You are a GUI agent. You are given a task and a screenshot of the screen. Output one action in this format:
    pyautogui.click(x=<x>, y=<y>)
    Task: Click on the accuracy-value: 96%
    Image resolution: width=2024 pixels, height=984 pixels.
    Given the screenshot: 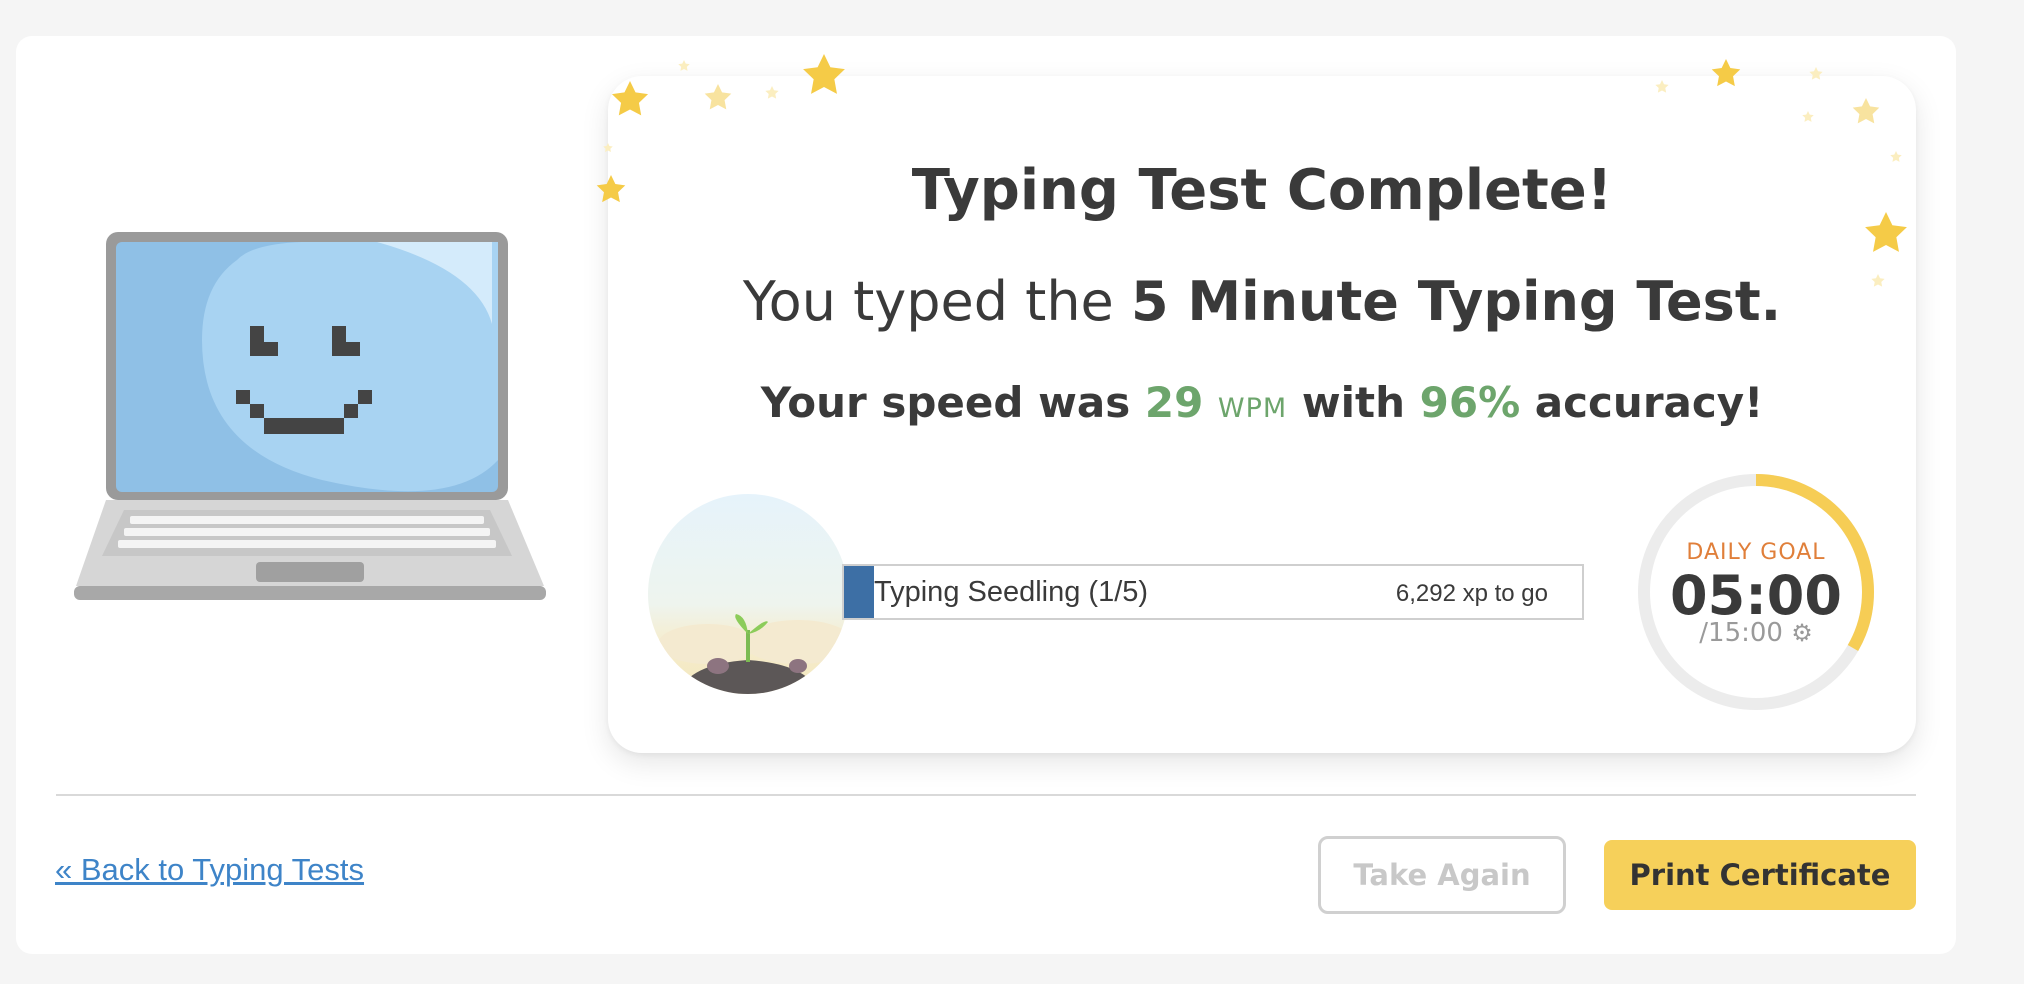 What is the action you would take?
    pyautogui.click(x=1470, y=402)
    